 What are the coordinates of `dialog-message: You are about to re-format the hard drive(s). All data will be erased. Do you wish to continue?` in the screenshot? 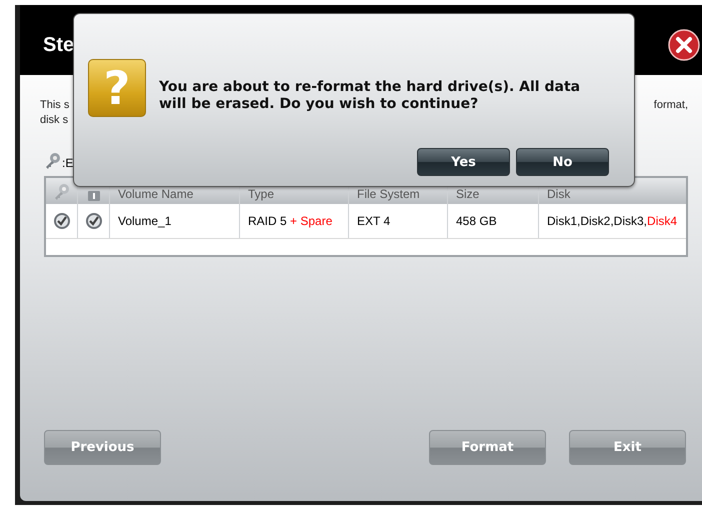 It's located at (370, 96).